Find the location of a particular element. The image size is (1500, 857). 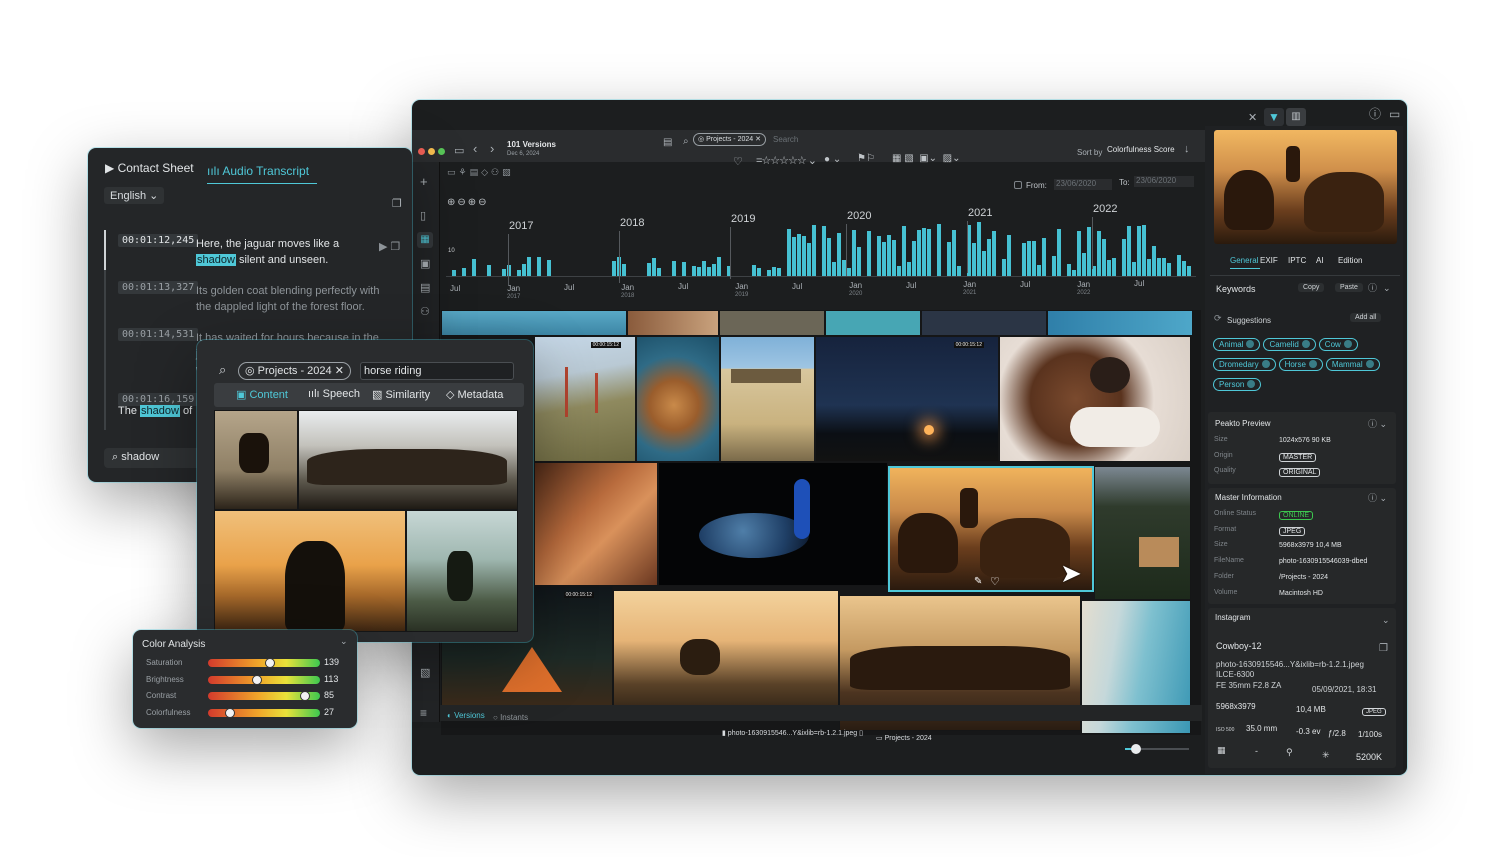

photo-thumb-stars-camp: 00:00:15:12 is located at coordinates (907, 399).